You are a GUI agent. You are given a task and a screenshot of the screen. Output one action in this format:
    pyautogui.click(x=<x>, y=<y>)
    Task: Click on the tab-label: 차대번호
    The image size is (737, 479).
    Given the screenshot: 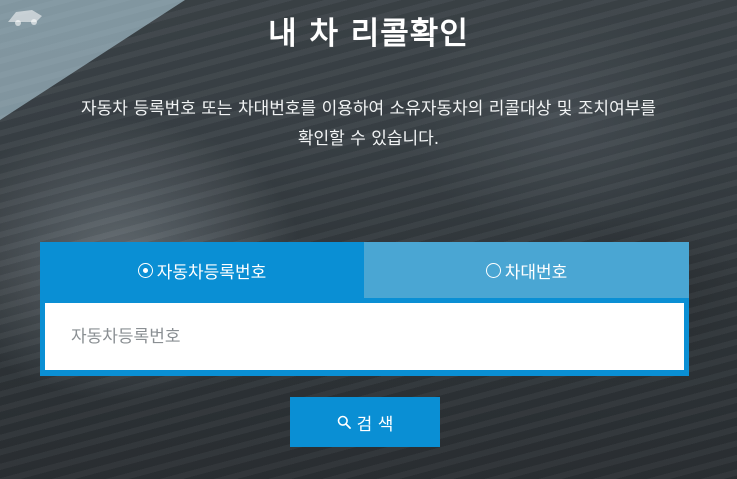 What is the action you would take?
    pyautogui.click(x=536, y=272)
    